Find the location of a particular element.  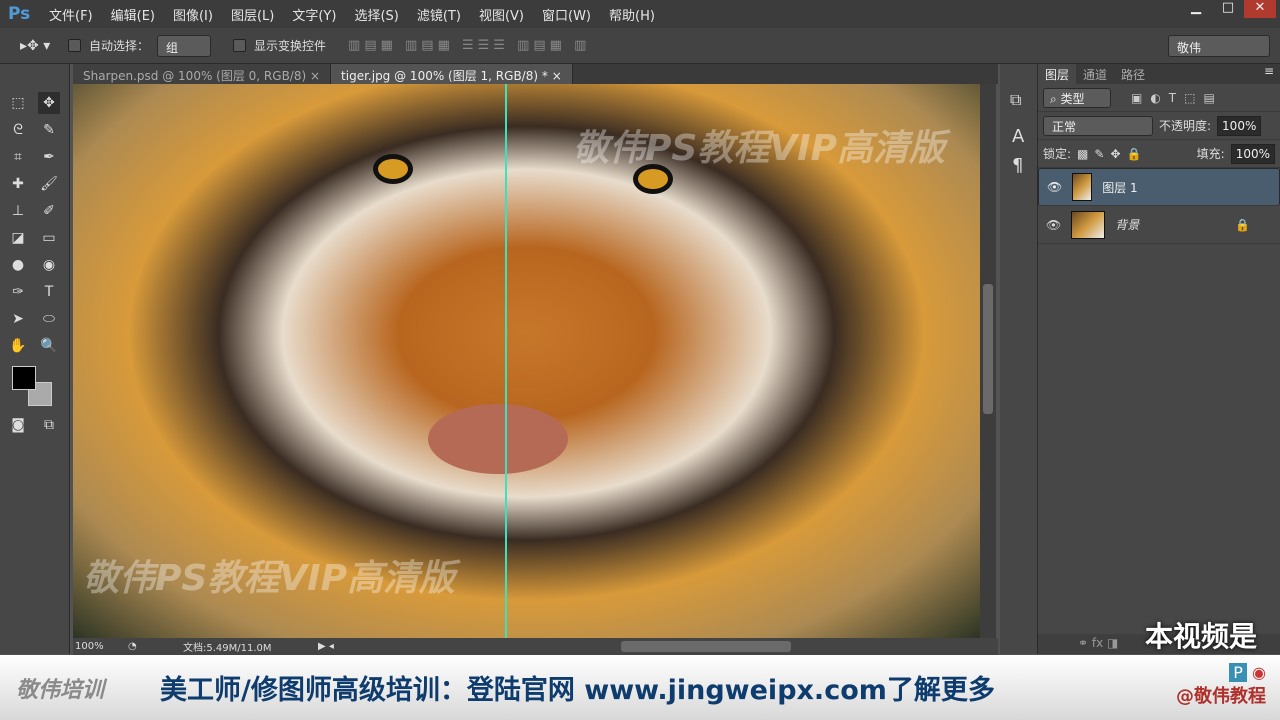

filter-label: 类型 is located at coordinates (1072, 98).